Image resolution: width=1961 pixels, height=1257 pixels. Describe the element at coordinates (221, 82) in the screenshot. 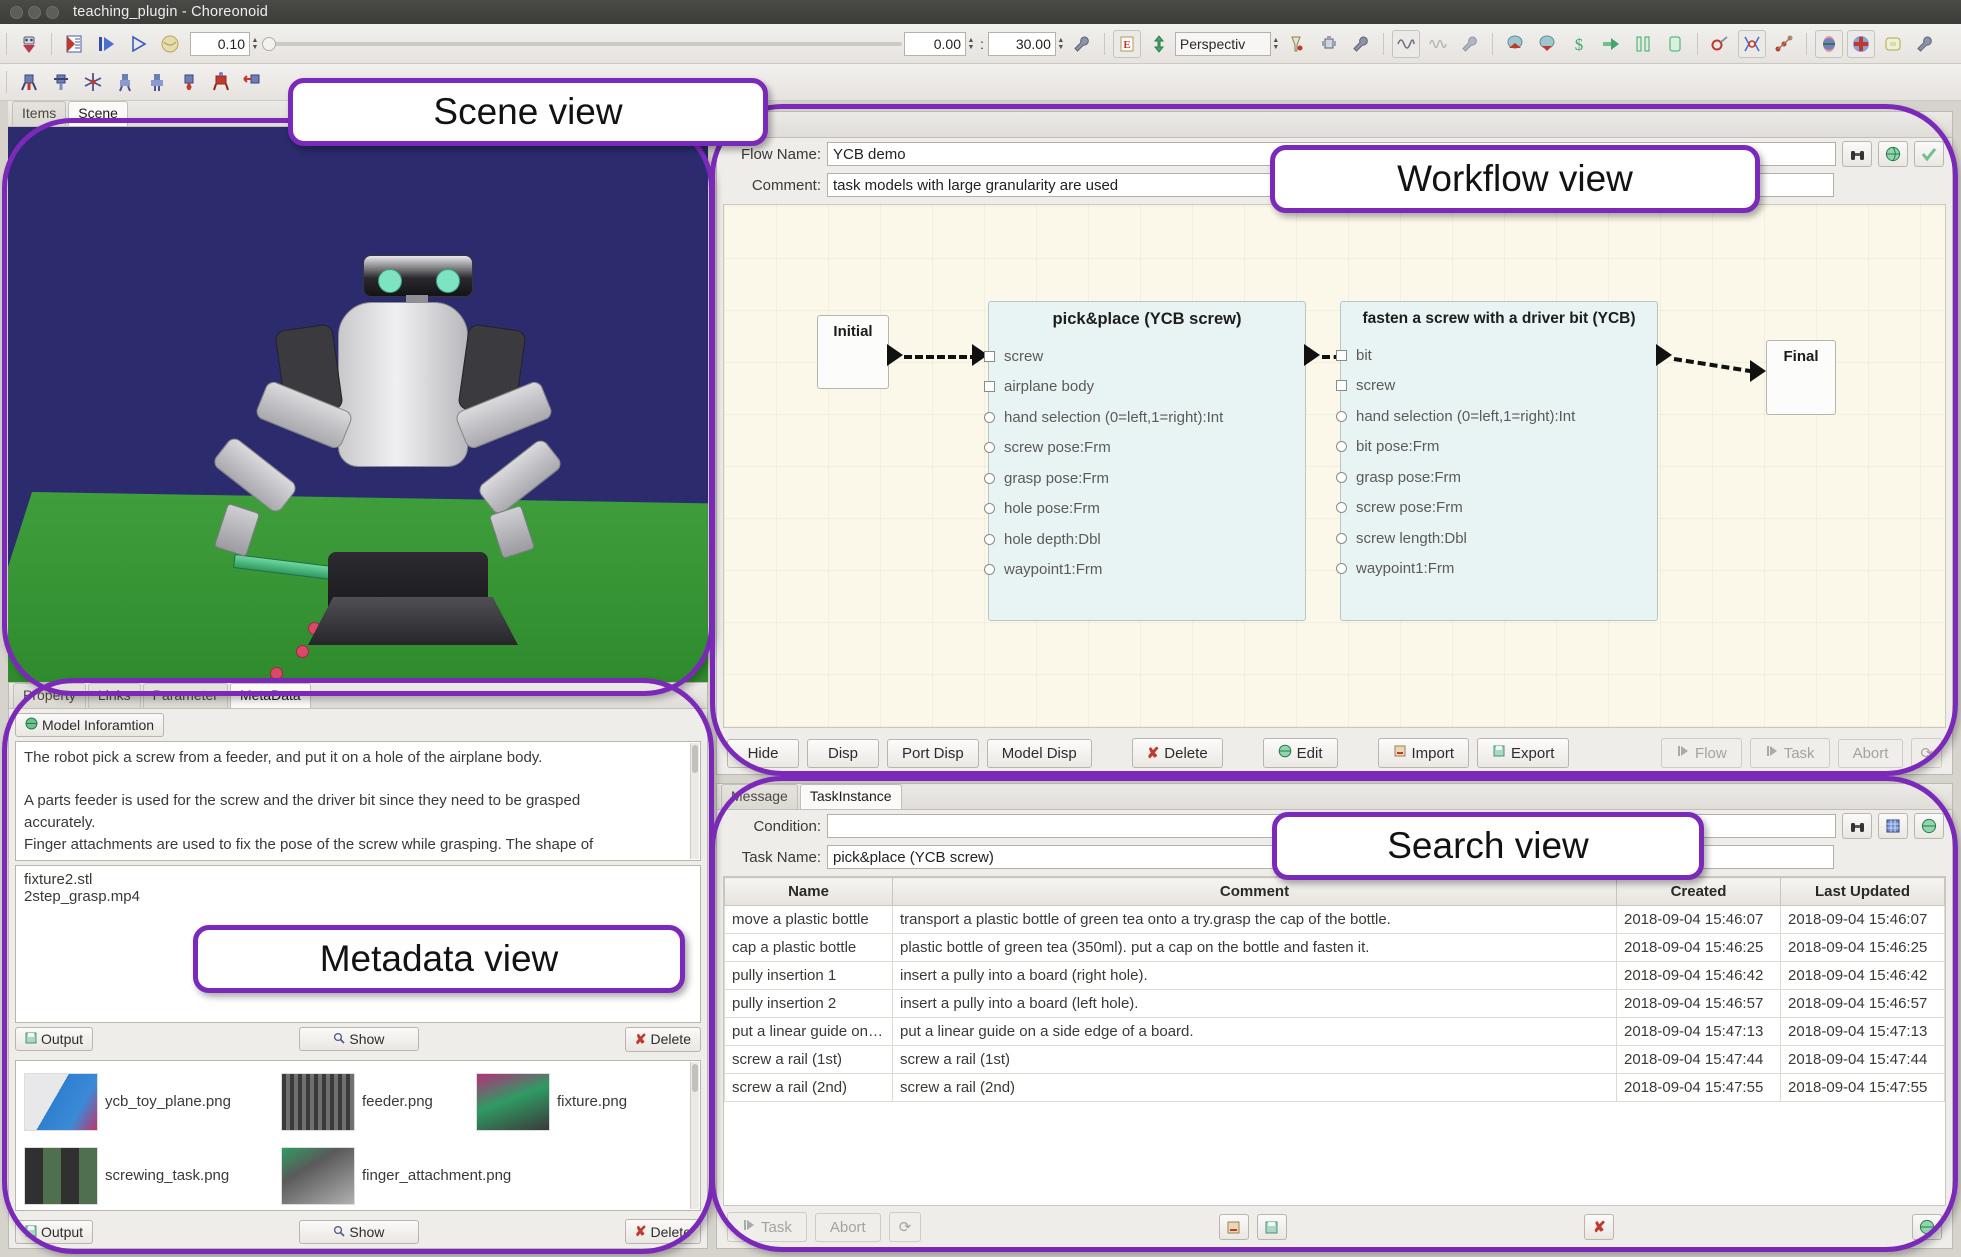

I see `robot-red-icon` at that location.